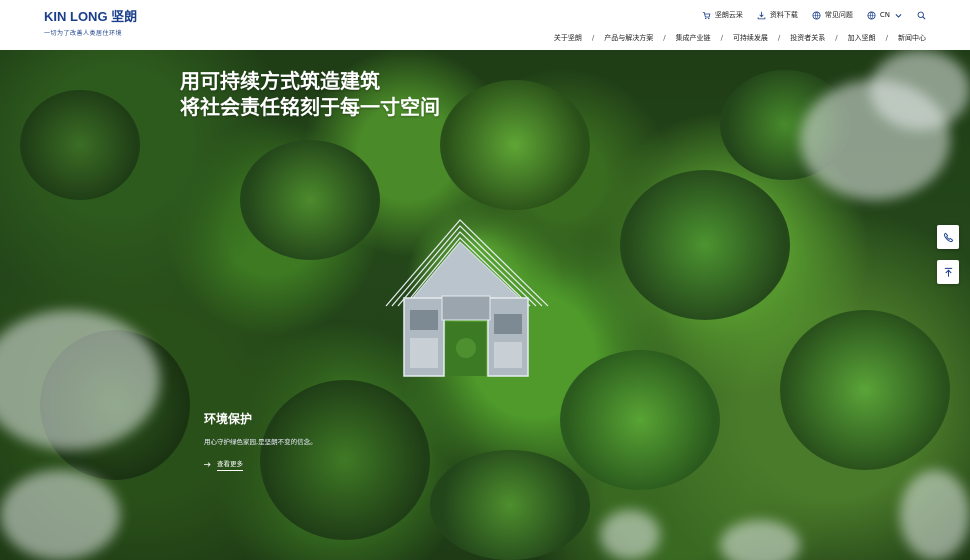 Image resolution: width=970 pixels, height=560 pixels. Describe the element at coordinates (912, 38) in the screenshot. I see `nav-item-news: 新闻中心` at that location.